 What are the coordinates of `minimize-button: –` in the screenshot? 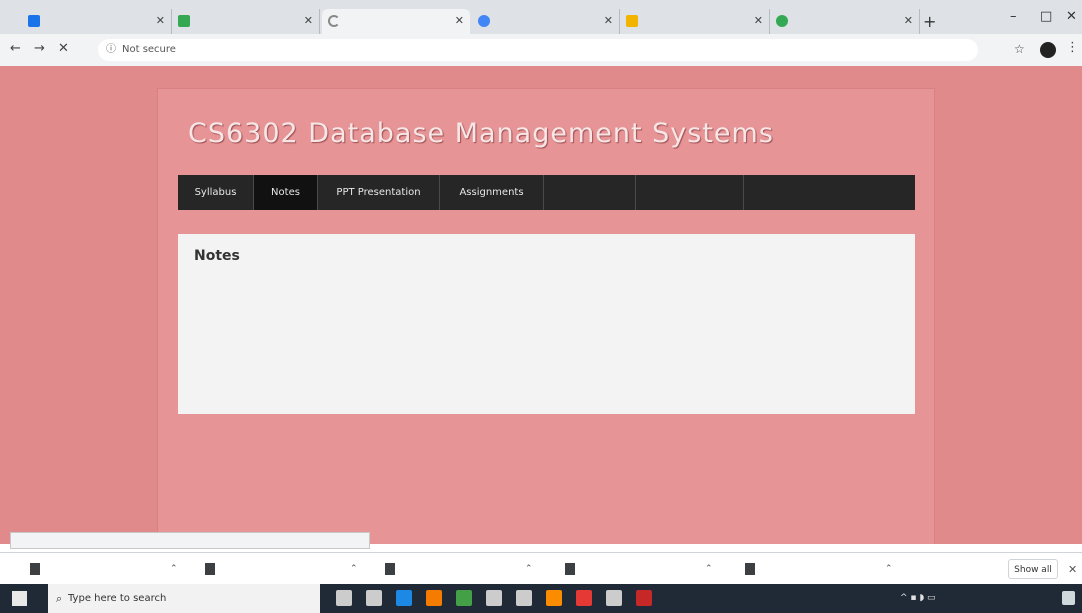 It's located at (1013, 16).